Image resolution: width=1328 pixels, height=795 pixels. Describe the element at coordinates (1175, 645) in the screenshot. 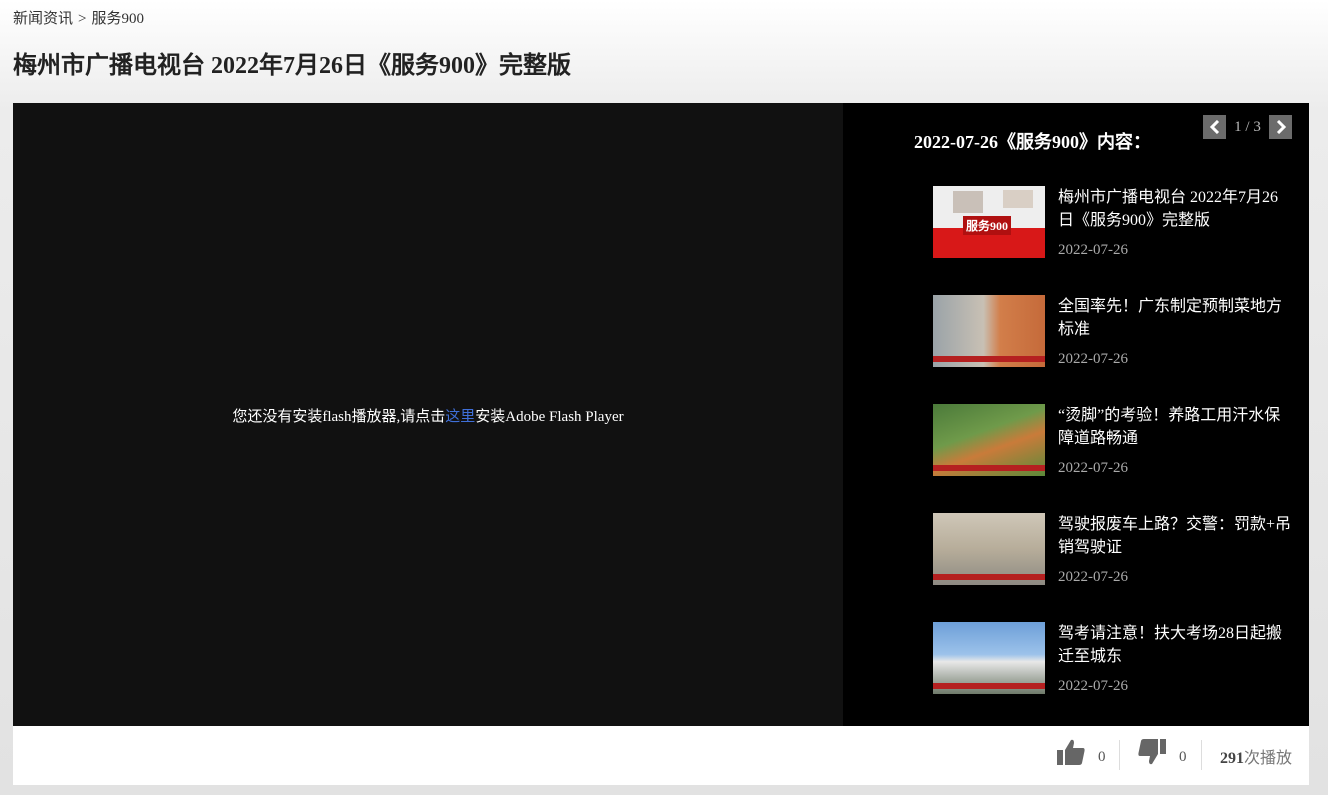

I see `episode-title: 驾考请注意！扶大考场28日起搬迁至城东` at that location.